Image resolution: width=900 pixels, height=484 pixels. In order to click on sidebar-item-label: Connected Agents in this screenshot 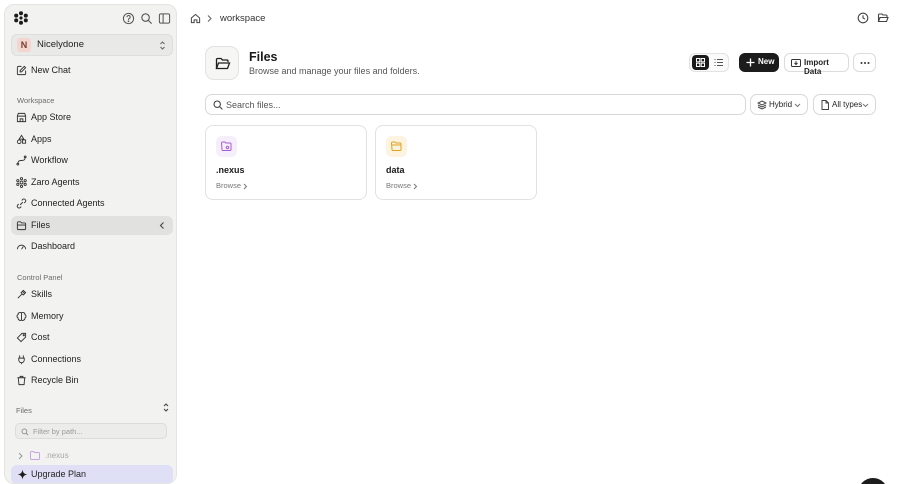, I will do `click(68, 203)`.